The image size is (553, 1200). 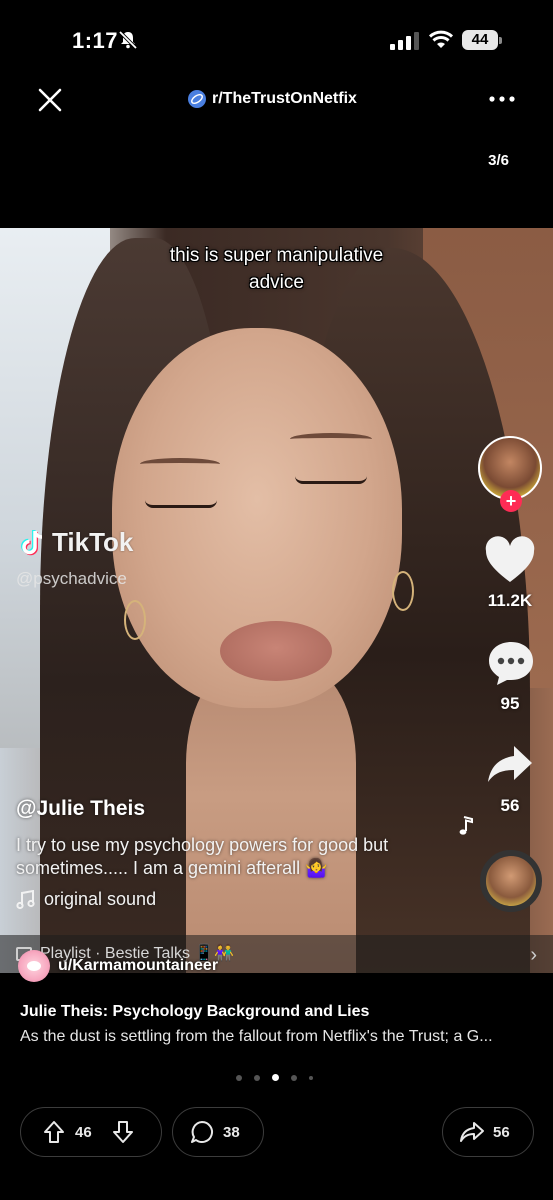 I want to click on share-icon, so click(x=472, y=1132).